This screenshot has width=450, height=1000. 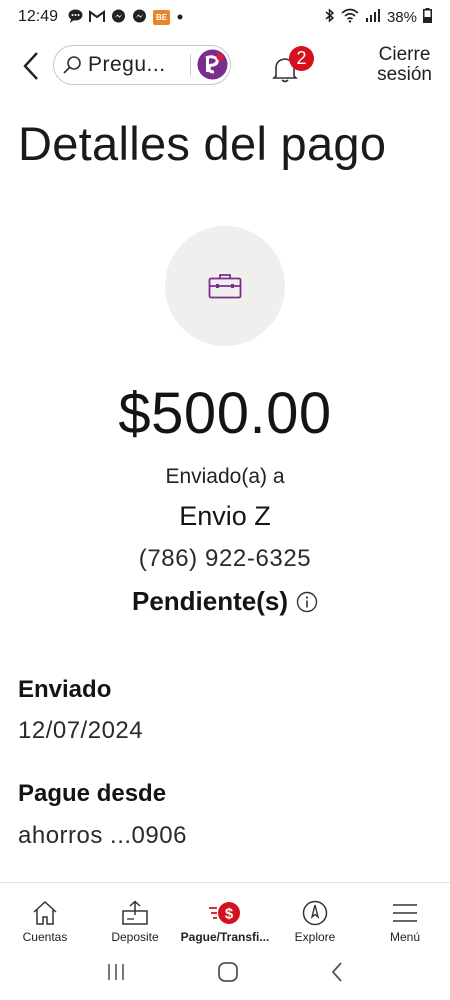 What do you see at coordinates (45, 937) in the screenshot?
I see `nav-label: Cuentas` at bounding box center [45, 937].